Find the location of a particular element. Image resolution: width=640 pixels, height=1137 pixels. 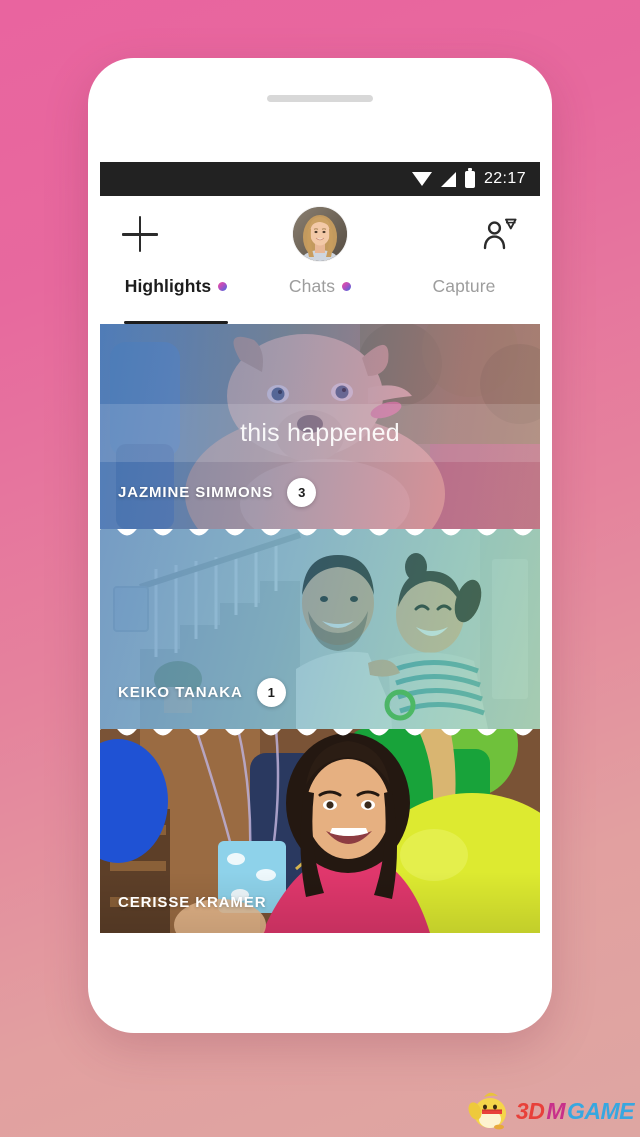

watermark-3d: 3D is located at coordinates (530, 1110).